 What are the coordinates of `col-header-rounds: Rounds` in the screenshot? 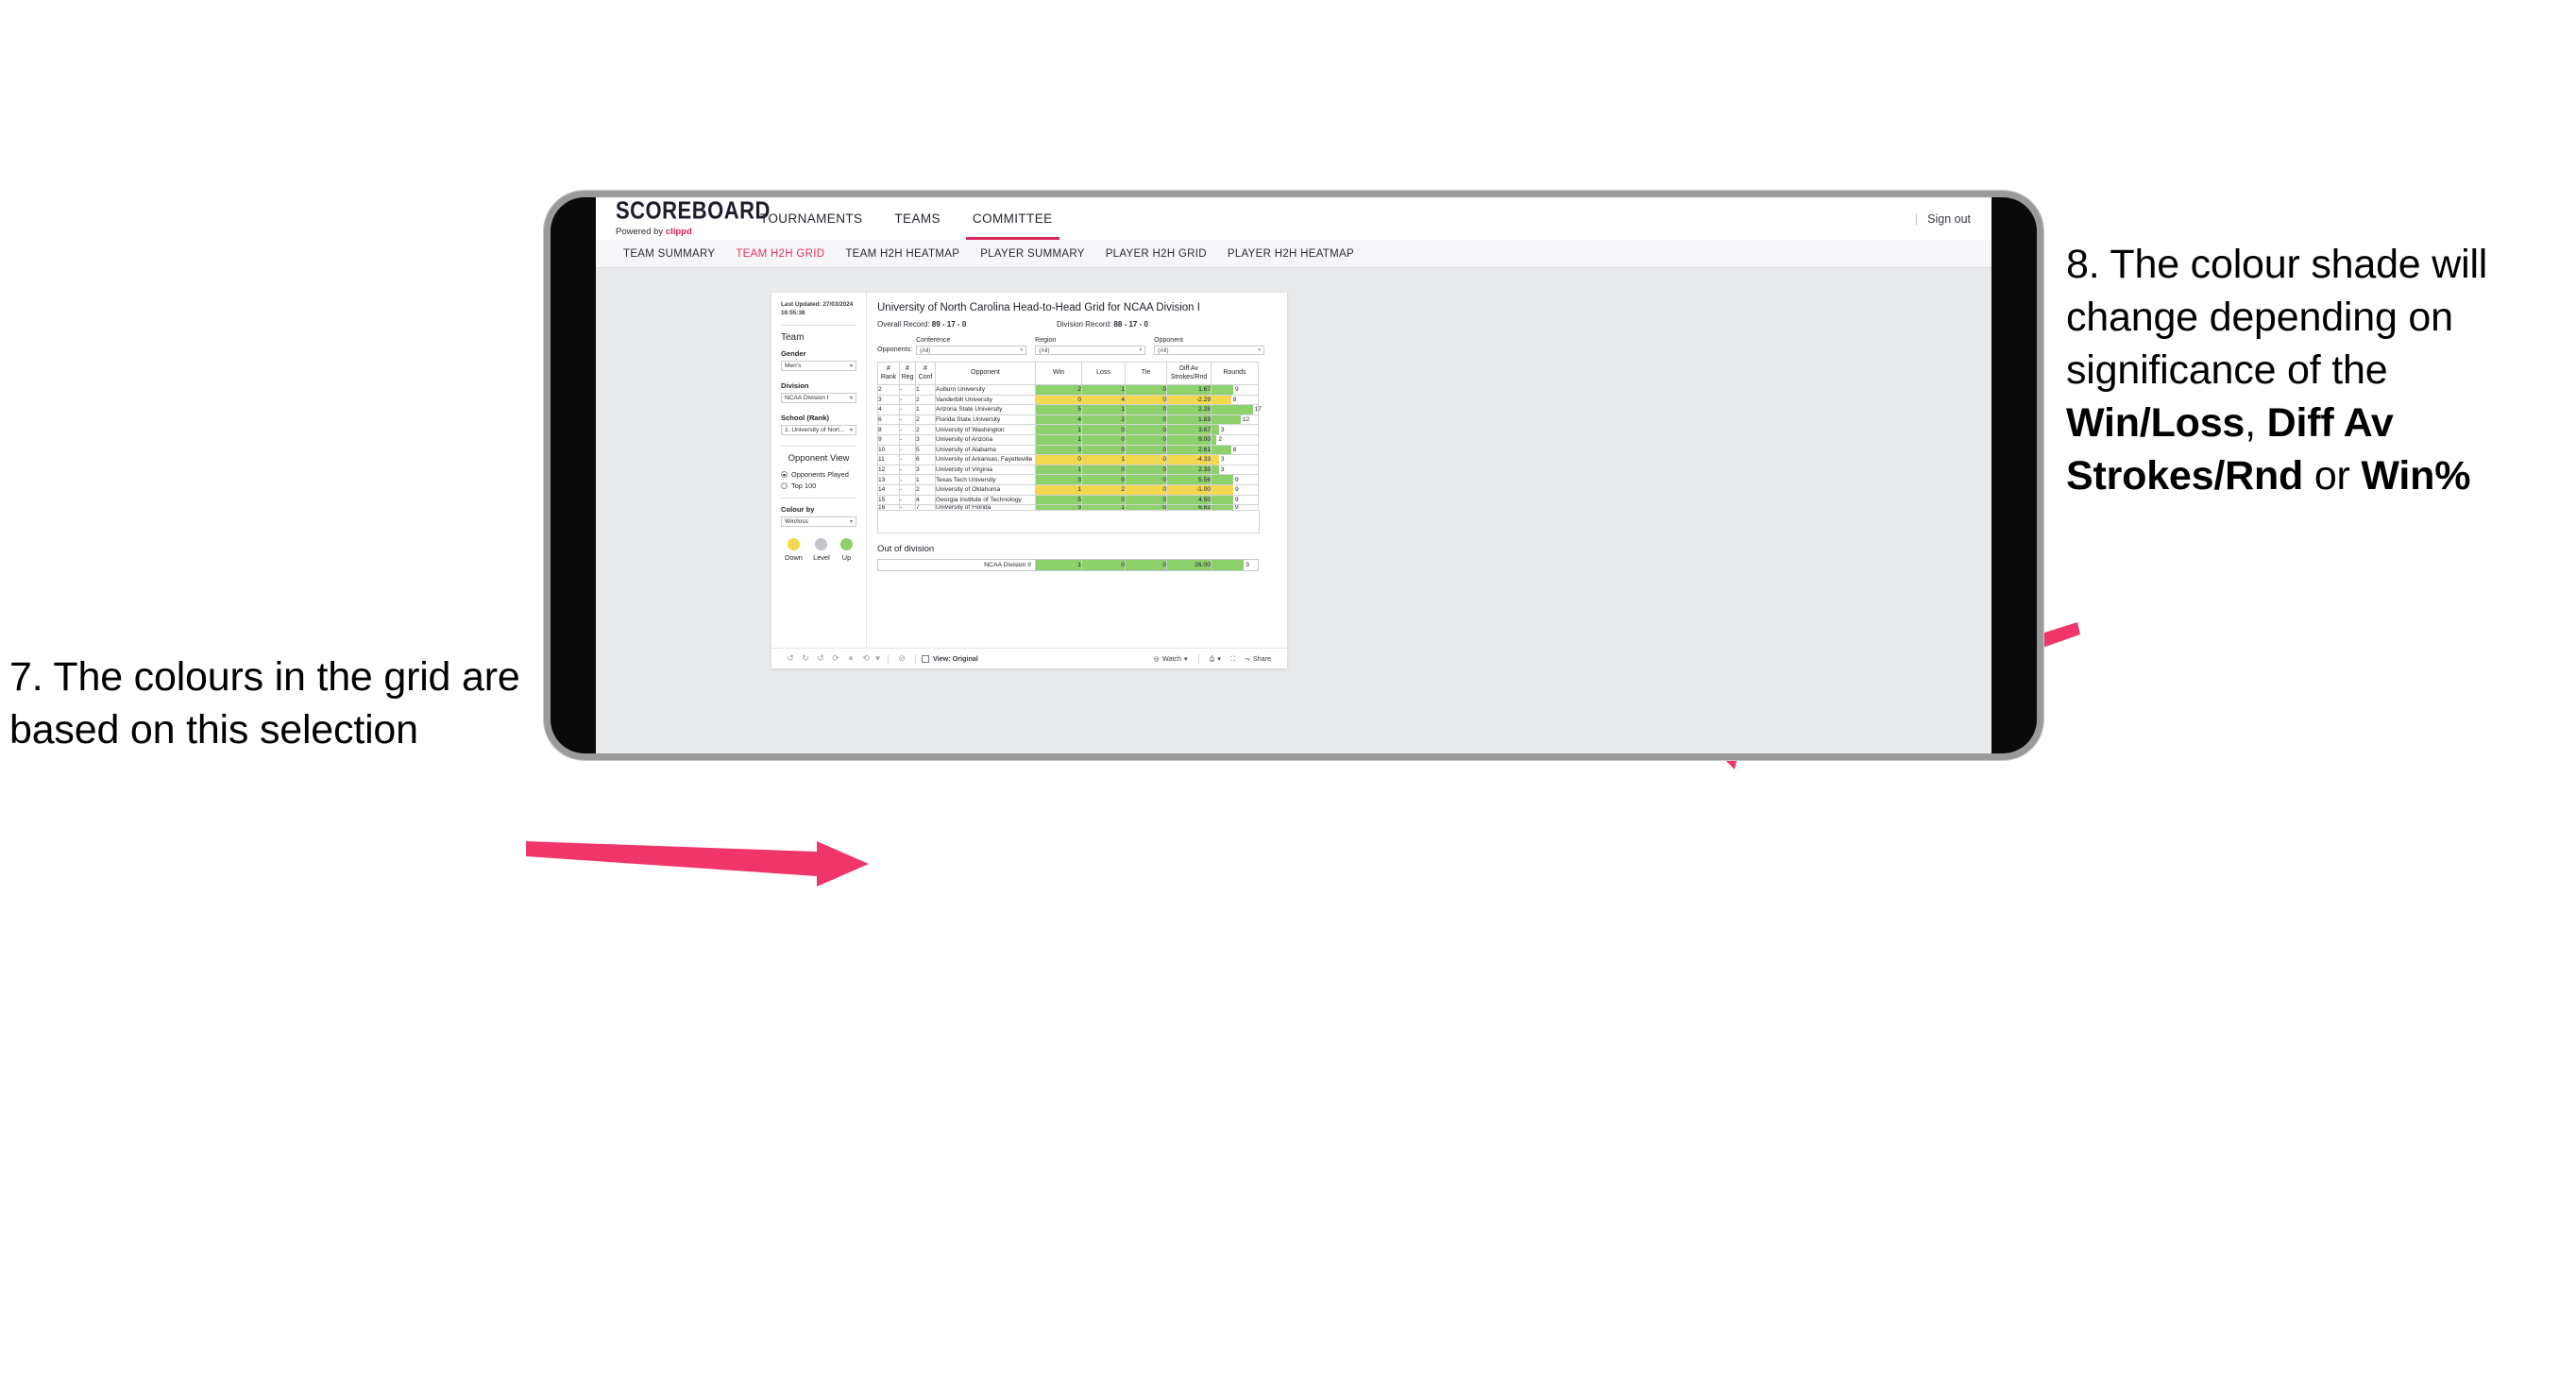 It's located at (1235, 373).